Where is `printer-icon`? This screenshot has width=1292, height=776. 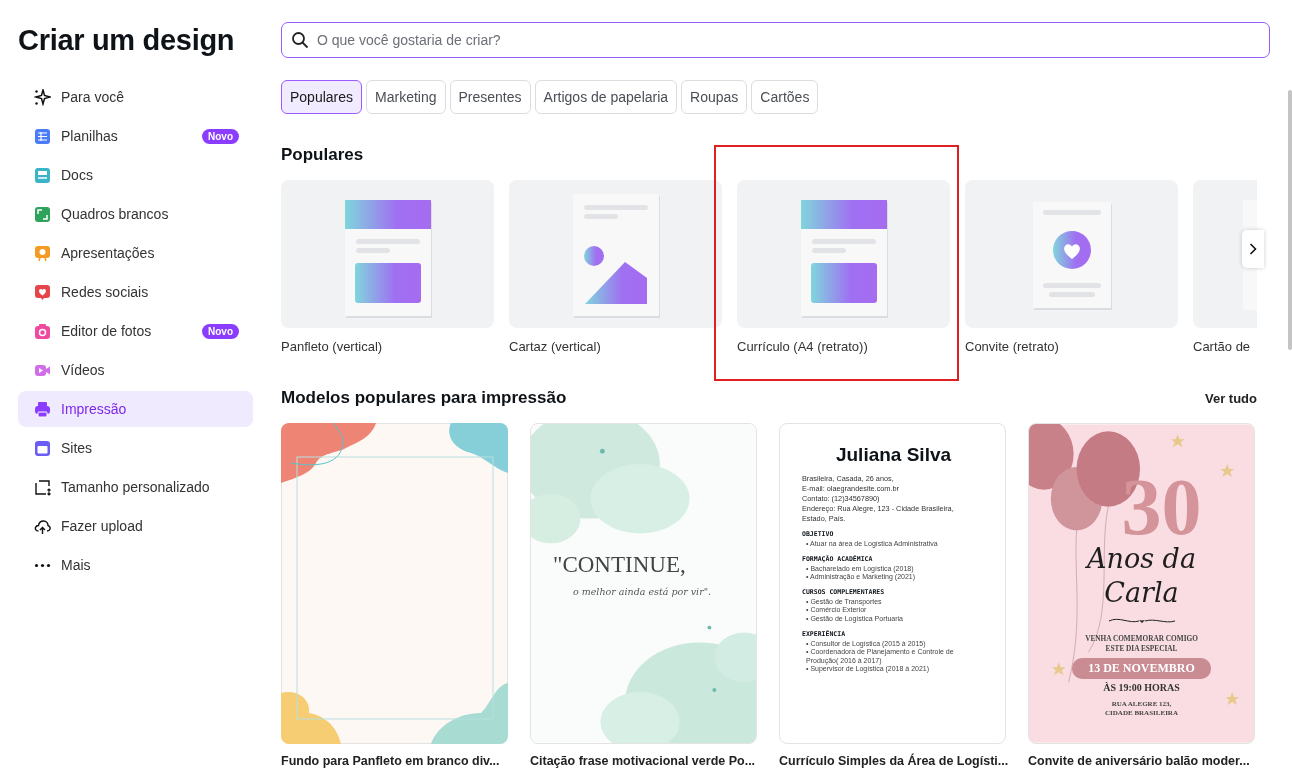
printer-icon is located at coordinates (42, 409).